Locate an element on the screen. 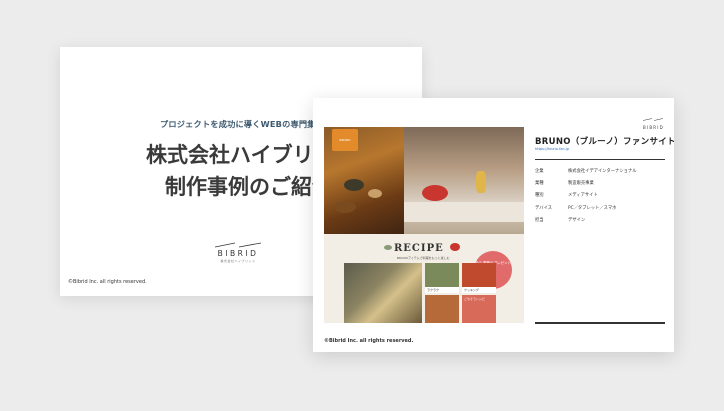 This screenshot has width=724, height=411. recipe-card: ラクラク is located at coordinates (442, 278).